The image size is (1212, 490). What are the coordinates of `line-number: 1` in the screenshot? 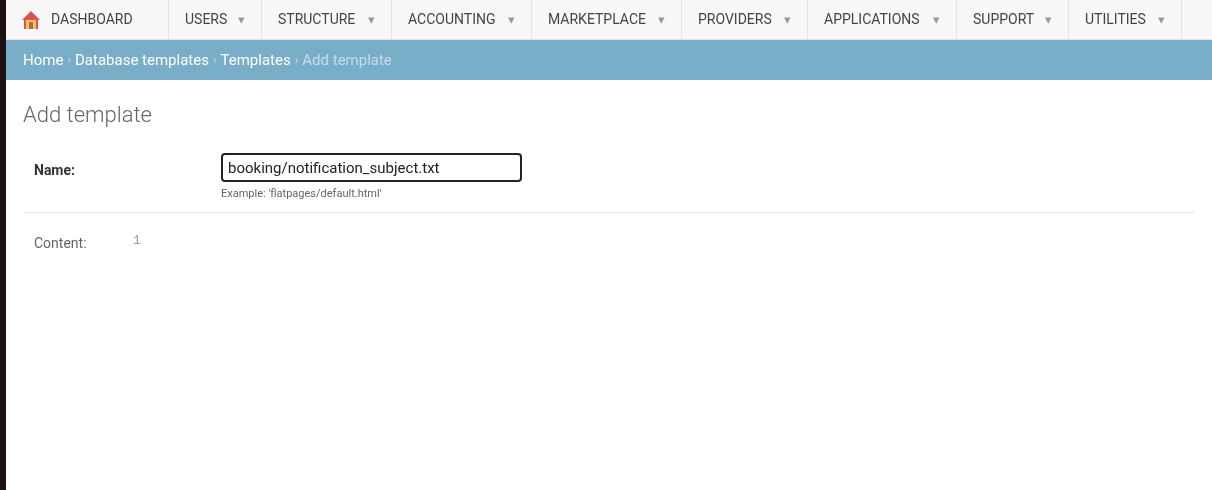 It's located at (137, 240).